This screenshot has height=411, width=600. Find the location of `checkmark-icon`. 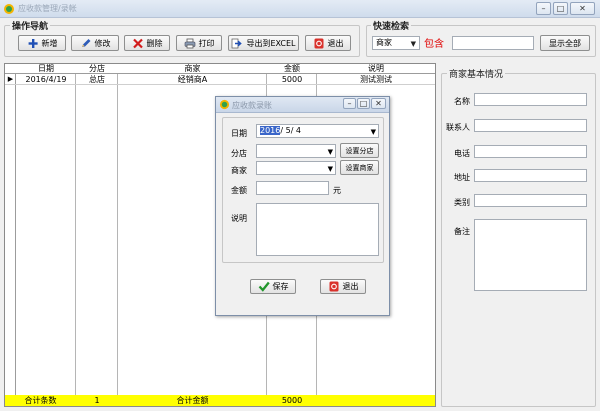

checkmark-icon is located at coordinates (264, 286).